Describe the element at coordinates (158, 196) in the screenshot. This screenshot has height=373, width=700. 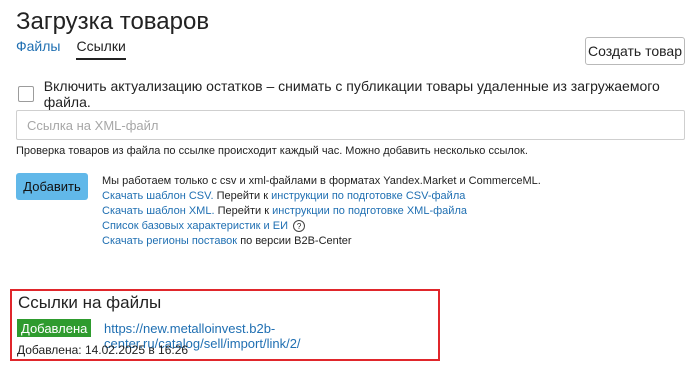
I see `csv-template-link: Скачать шаблон CSV.` at that location.